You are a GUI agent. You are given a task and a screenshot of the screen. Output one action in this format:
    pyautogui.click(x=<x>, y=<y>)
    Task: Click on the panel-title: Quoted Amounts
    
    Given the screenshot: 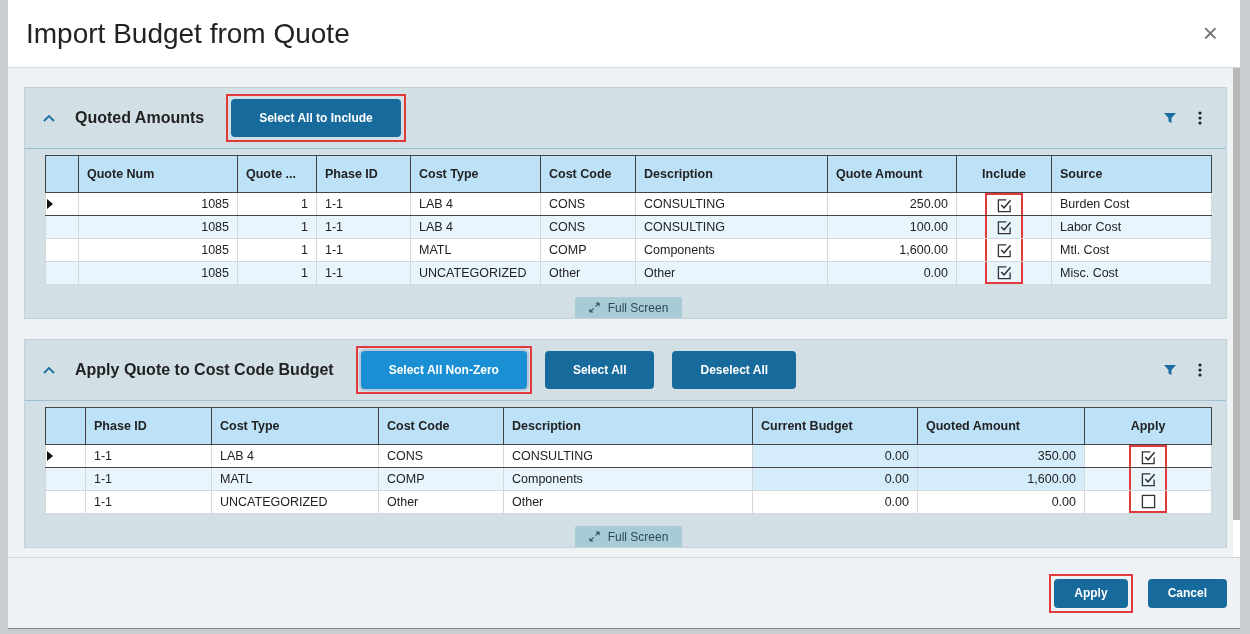 What is the action you would take?
    pyautogui.click(x=140, y=118)
    